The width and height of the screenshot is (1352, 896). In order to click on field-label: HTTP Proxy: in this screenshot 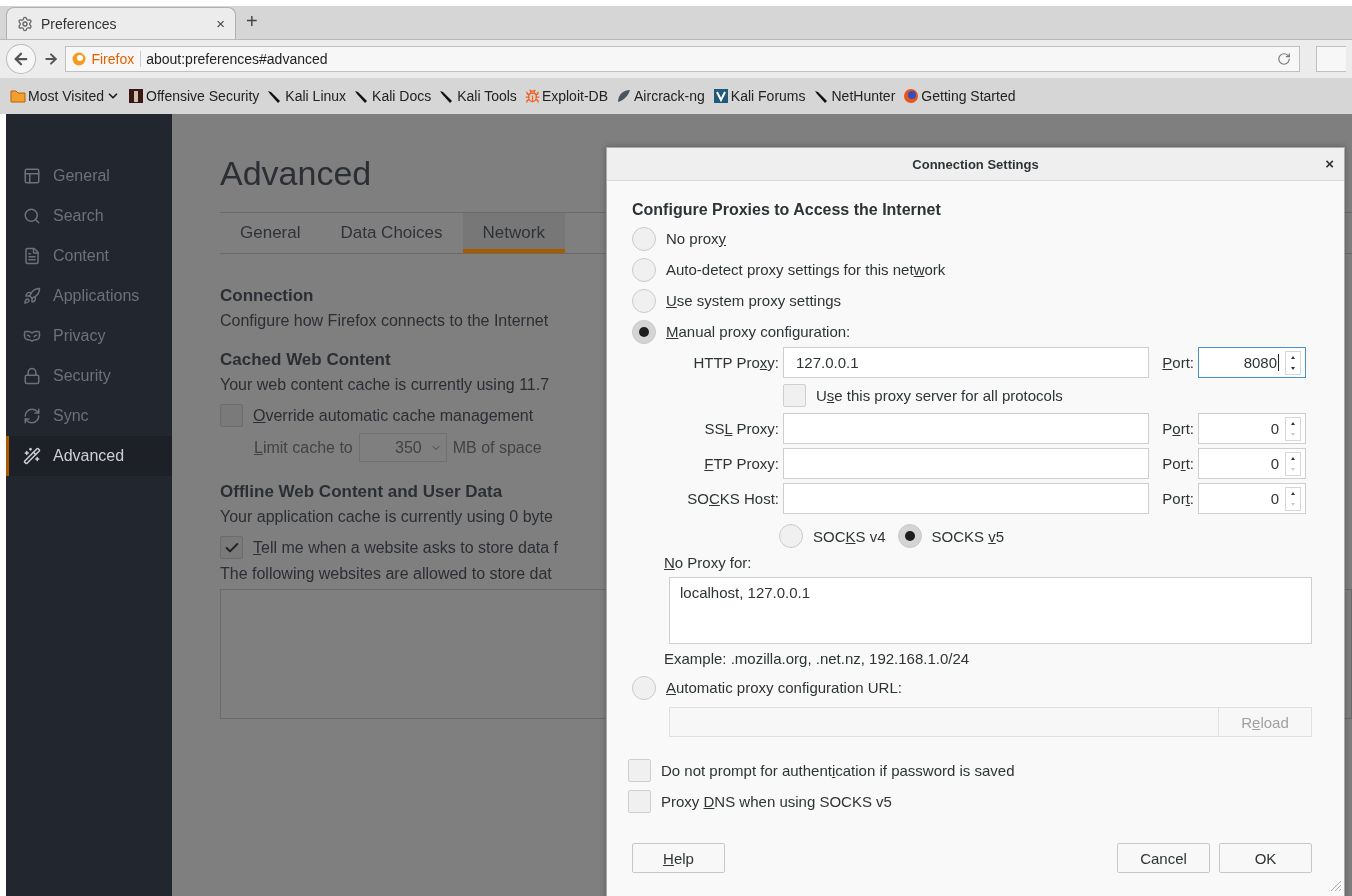, I will do `click(735, 362)`.